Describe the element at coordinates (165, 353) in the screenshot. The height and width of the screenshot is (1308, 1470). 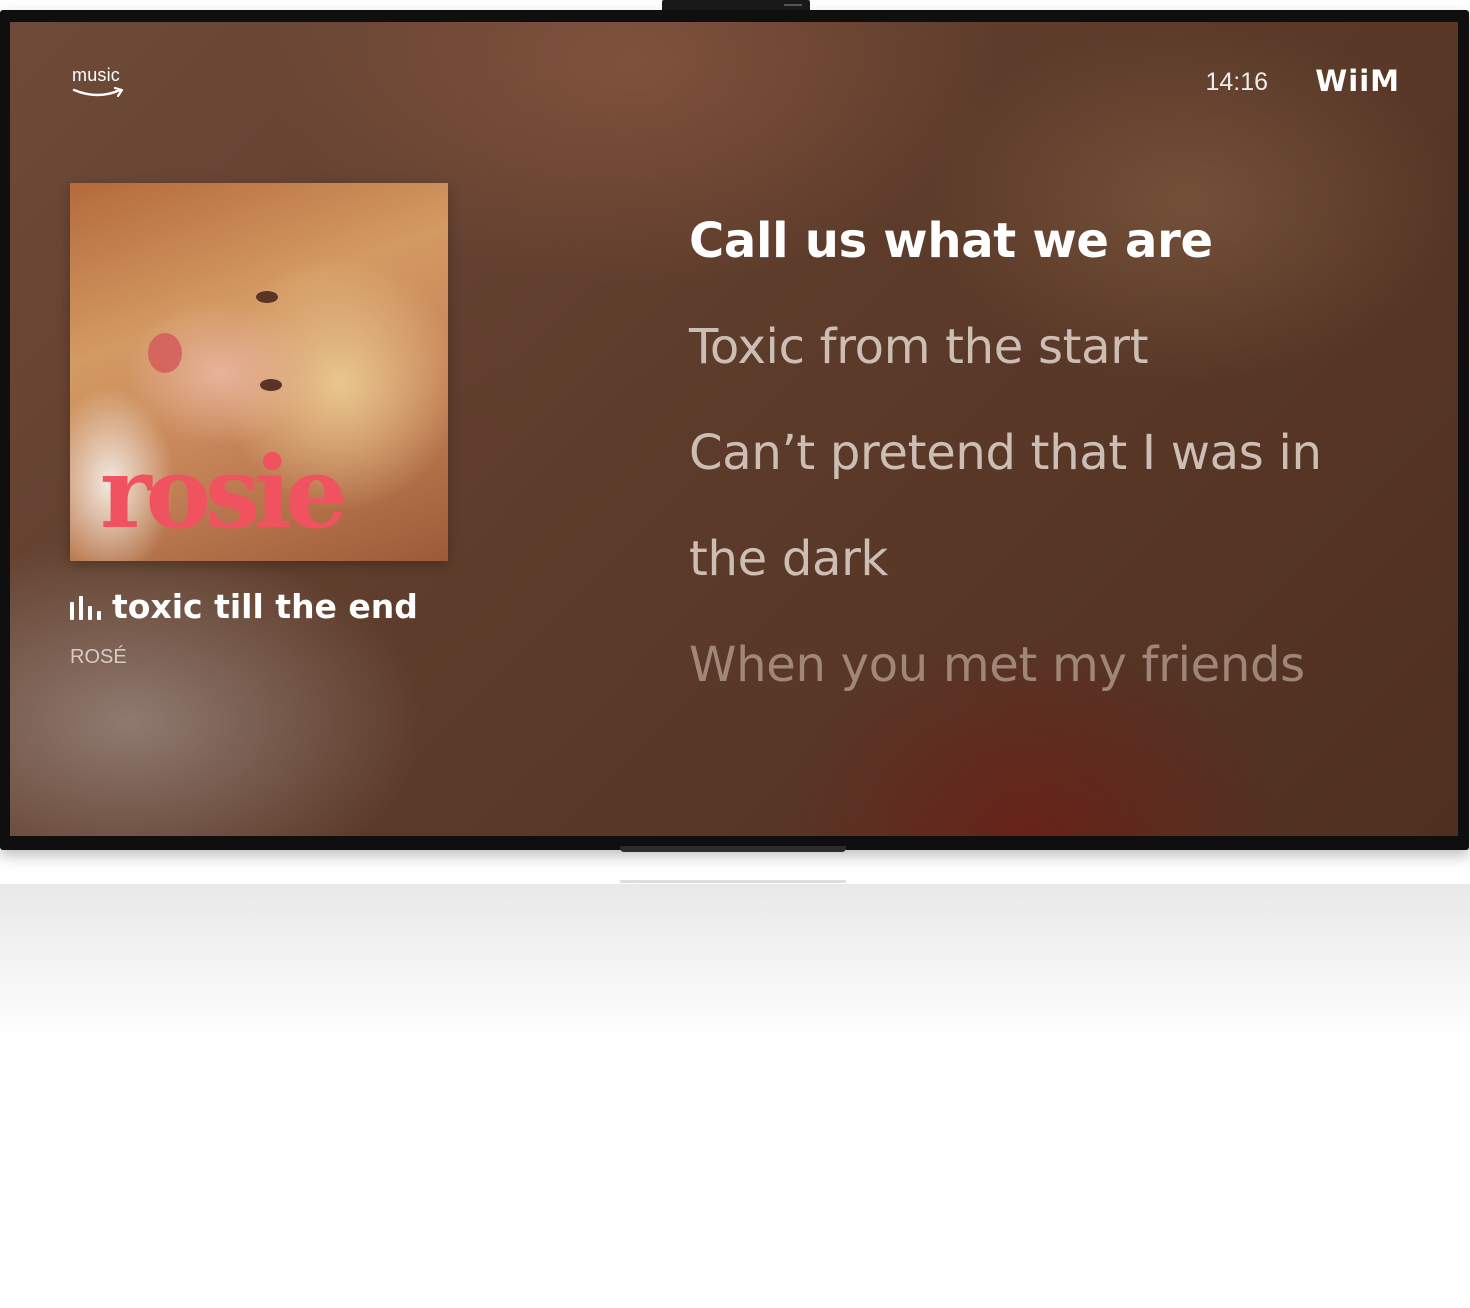
I see `album-art-lips` at that location.